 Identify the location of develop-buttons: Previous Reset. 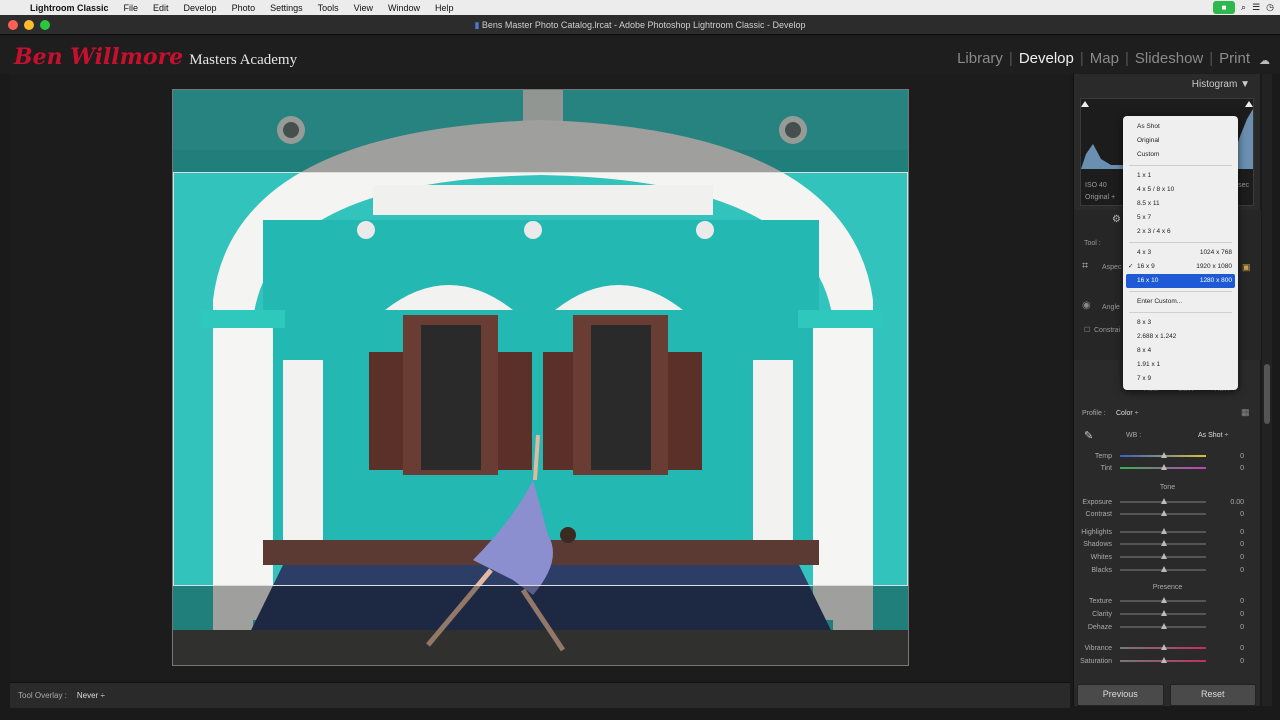
(1166, 695).